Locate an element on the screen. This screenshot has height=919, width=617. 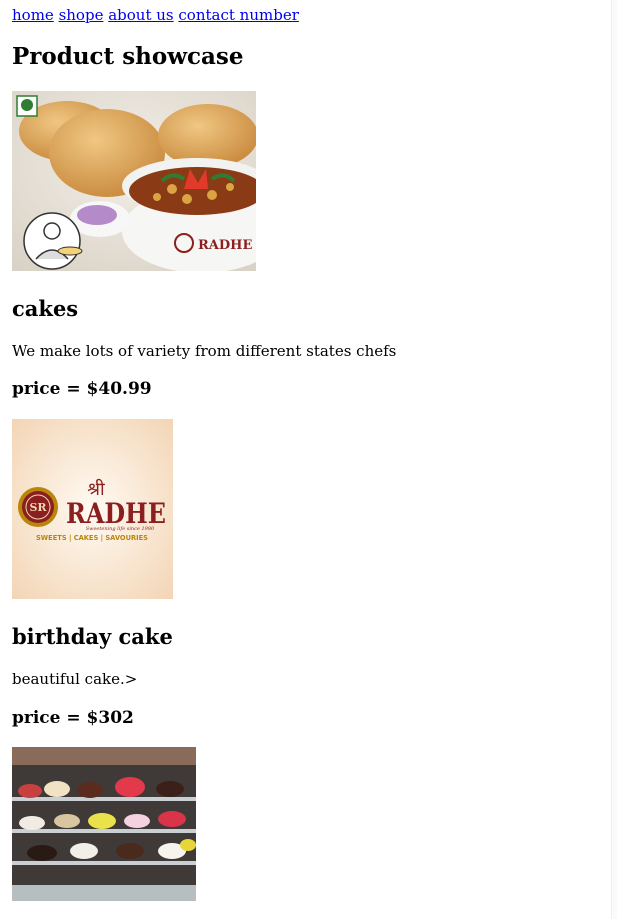
page-scrollbar is located at coordinates (614, 459).